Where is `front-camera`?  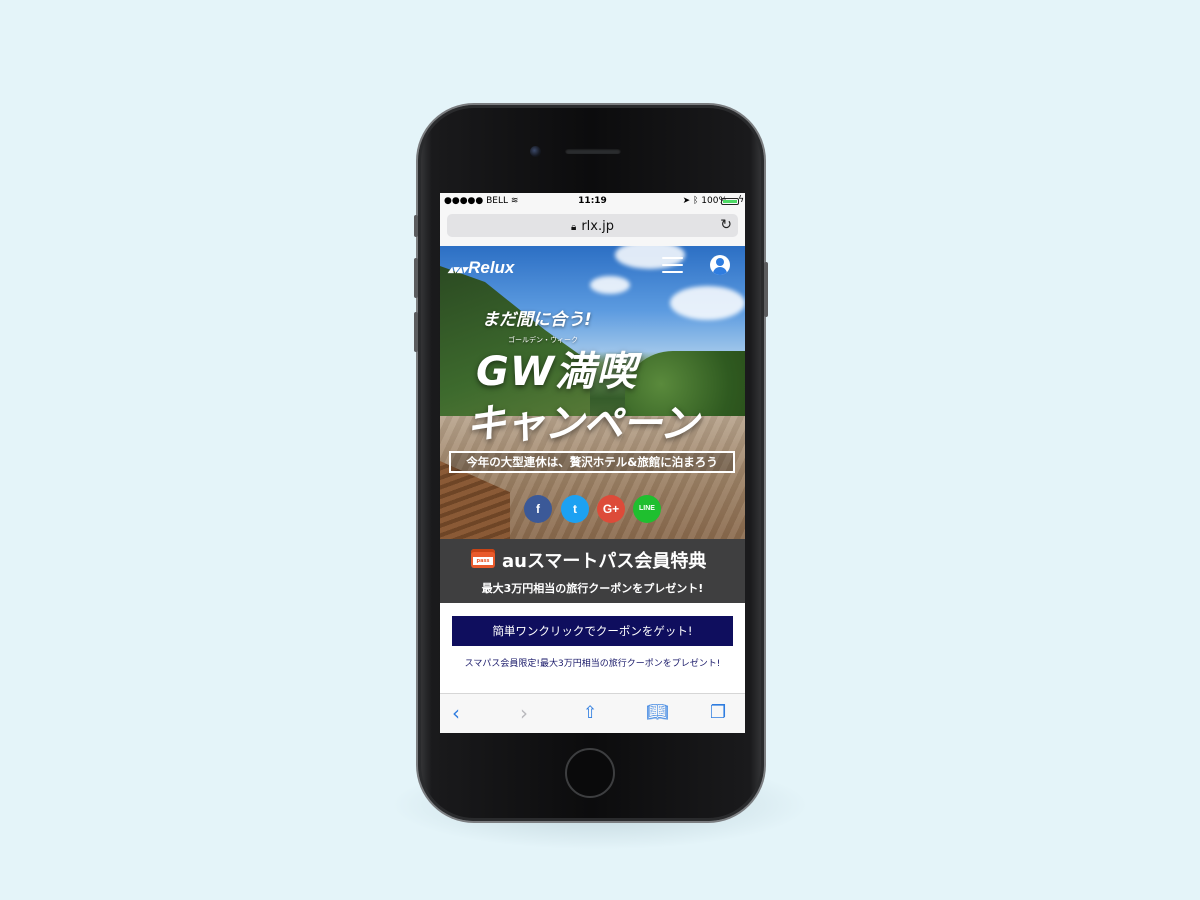
front-camera is located at coordinates (535, 151).